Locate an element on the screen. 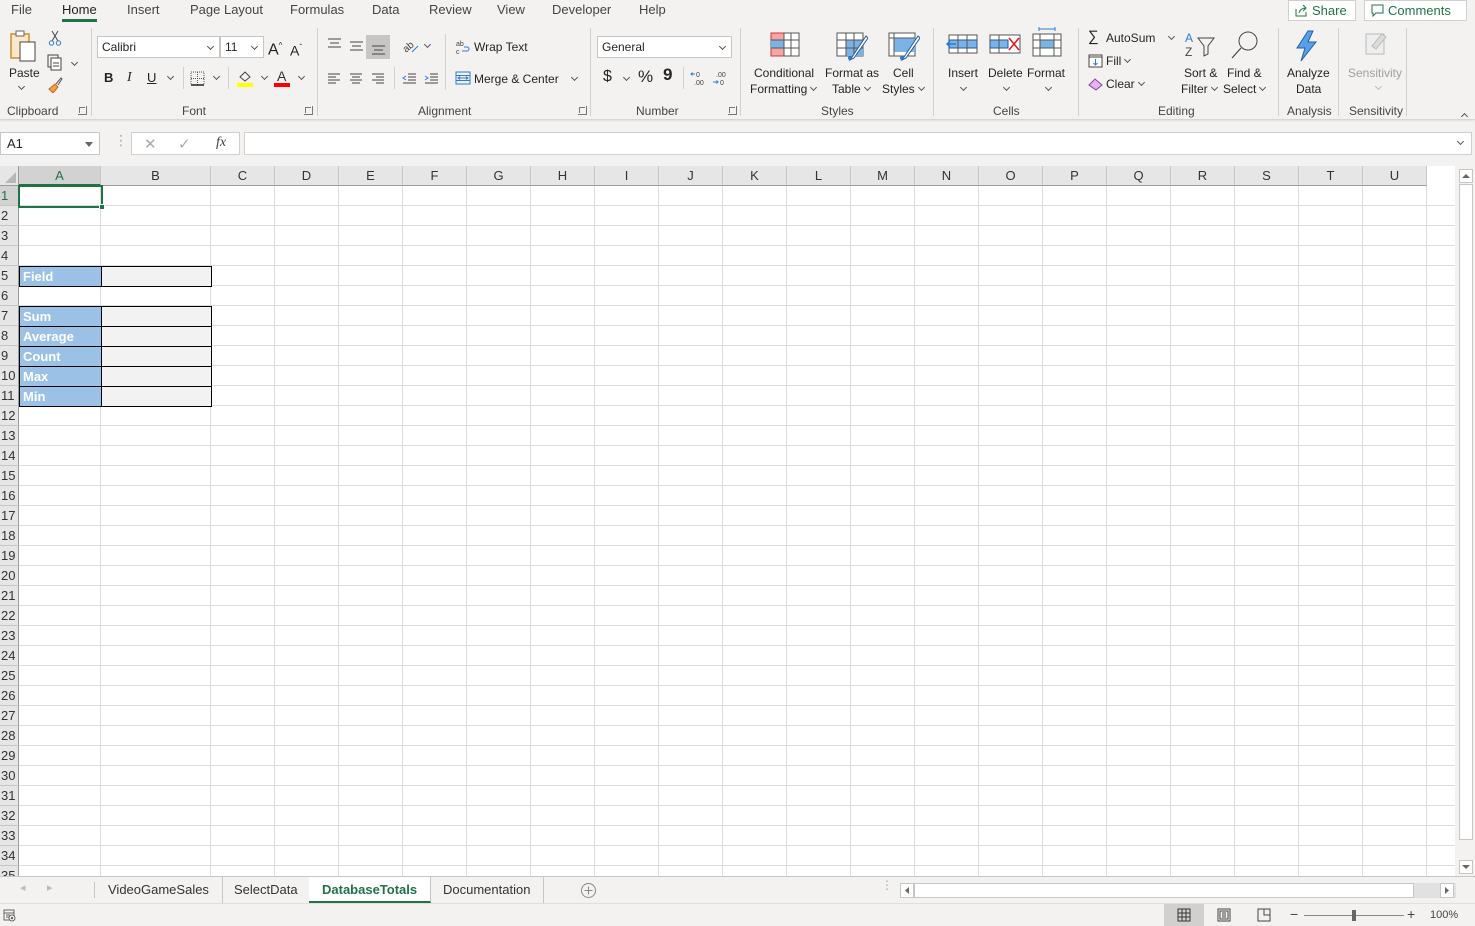 The image size is (1475, 926). tab-formulas: Formulas is located at coordinates (317, 9).